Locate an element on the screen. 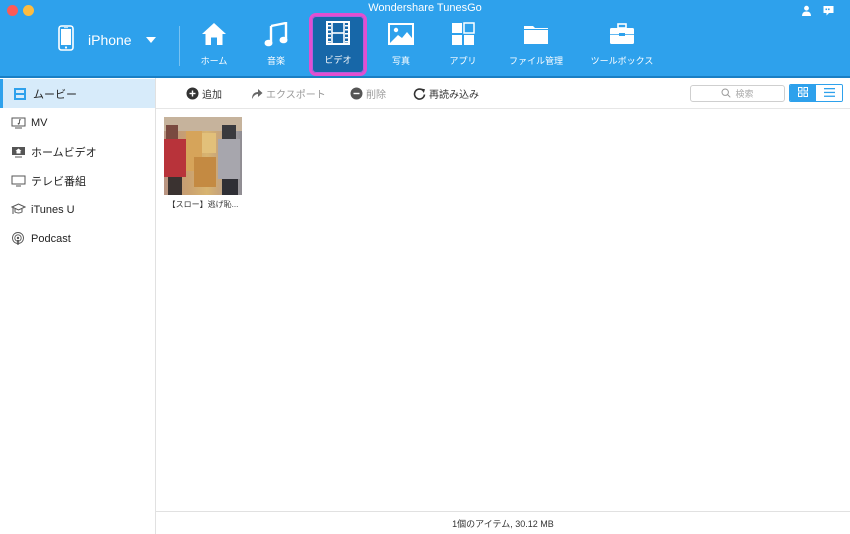 Image resolution: width=850 pixels, height=534 pixels. sidebar-item-itunes-u: iTunes U is located at coordinates (77, 209).